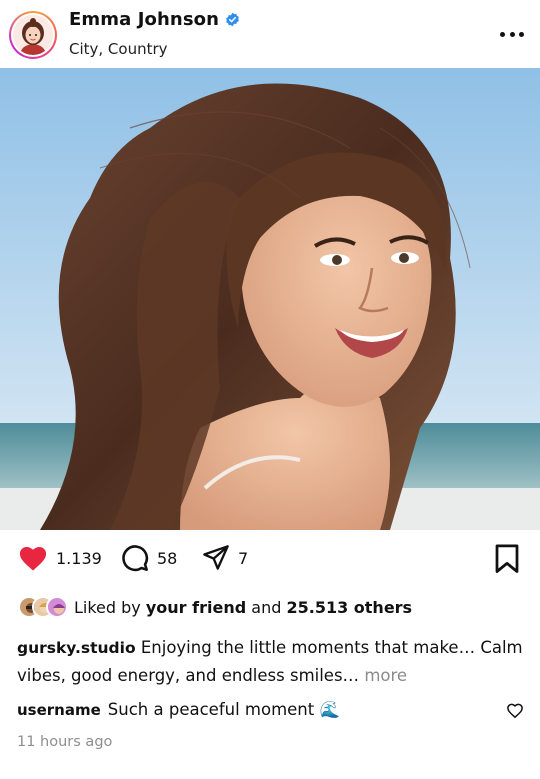  Describe the element at coordinates (385, 675) in the screenshot. I see `more-link: more` at that location.